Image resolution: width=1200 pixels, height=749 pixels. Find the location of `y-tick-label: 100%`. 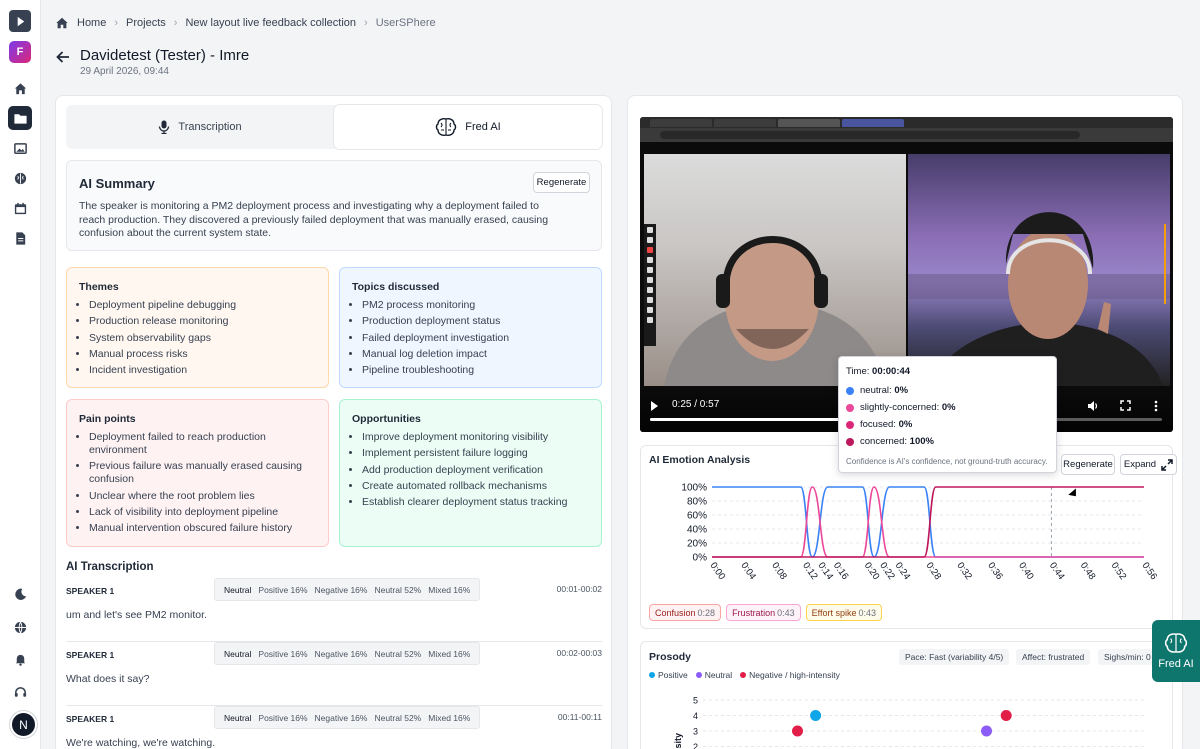

y-tick-label: 100% is located at coordinates (694, 488).